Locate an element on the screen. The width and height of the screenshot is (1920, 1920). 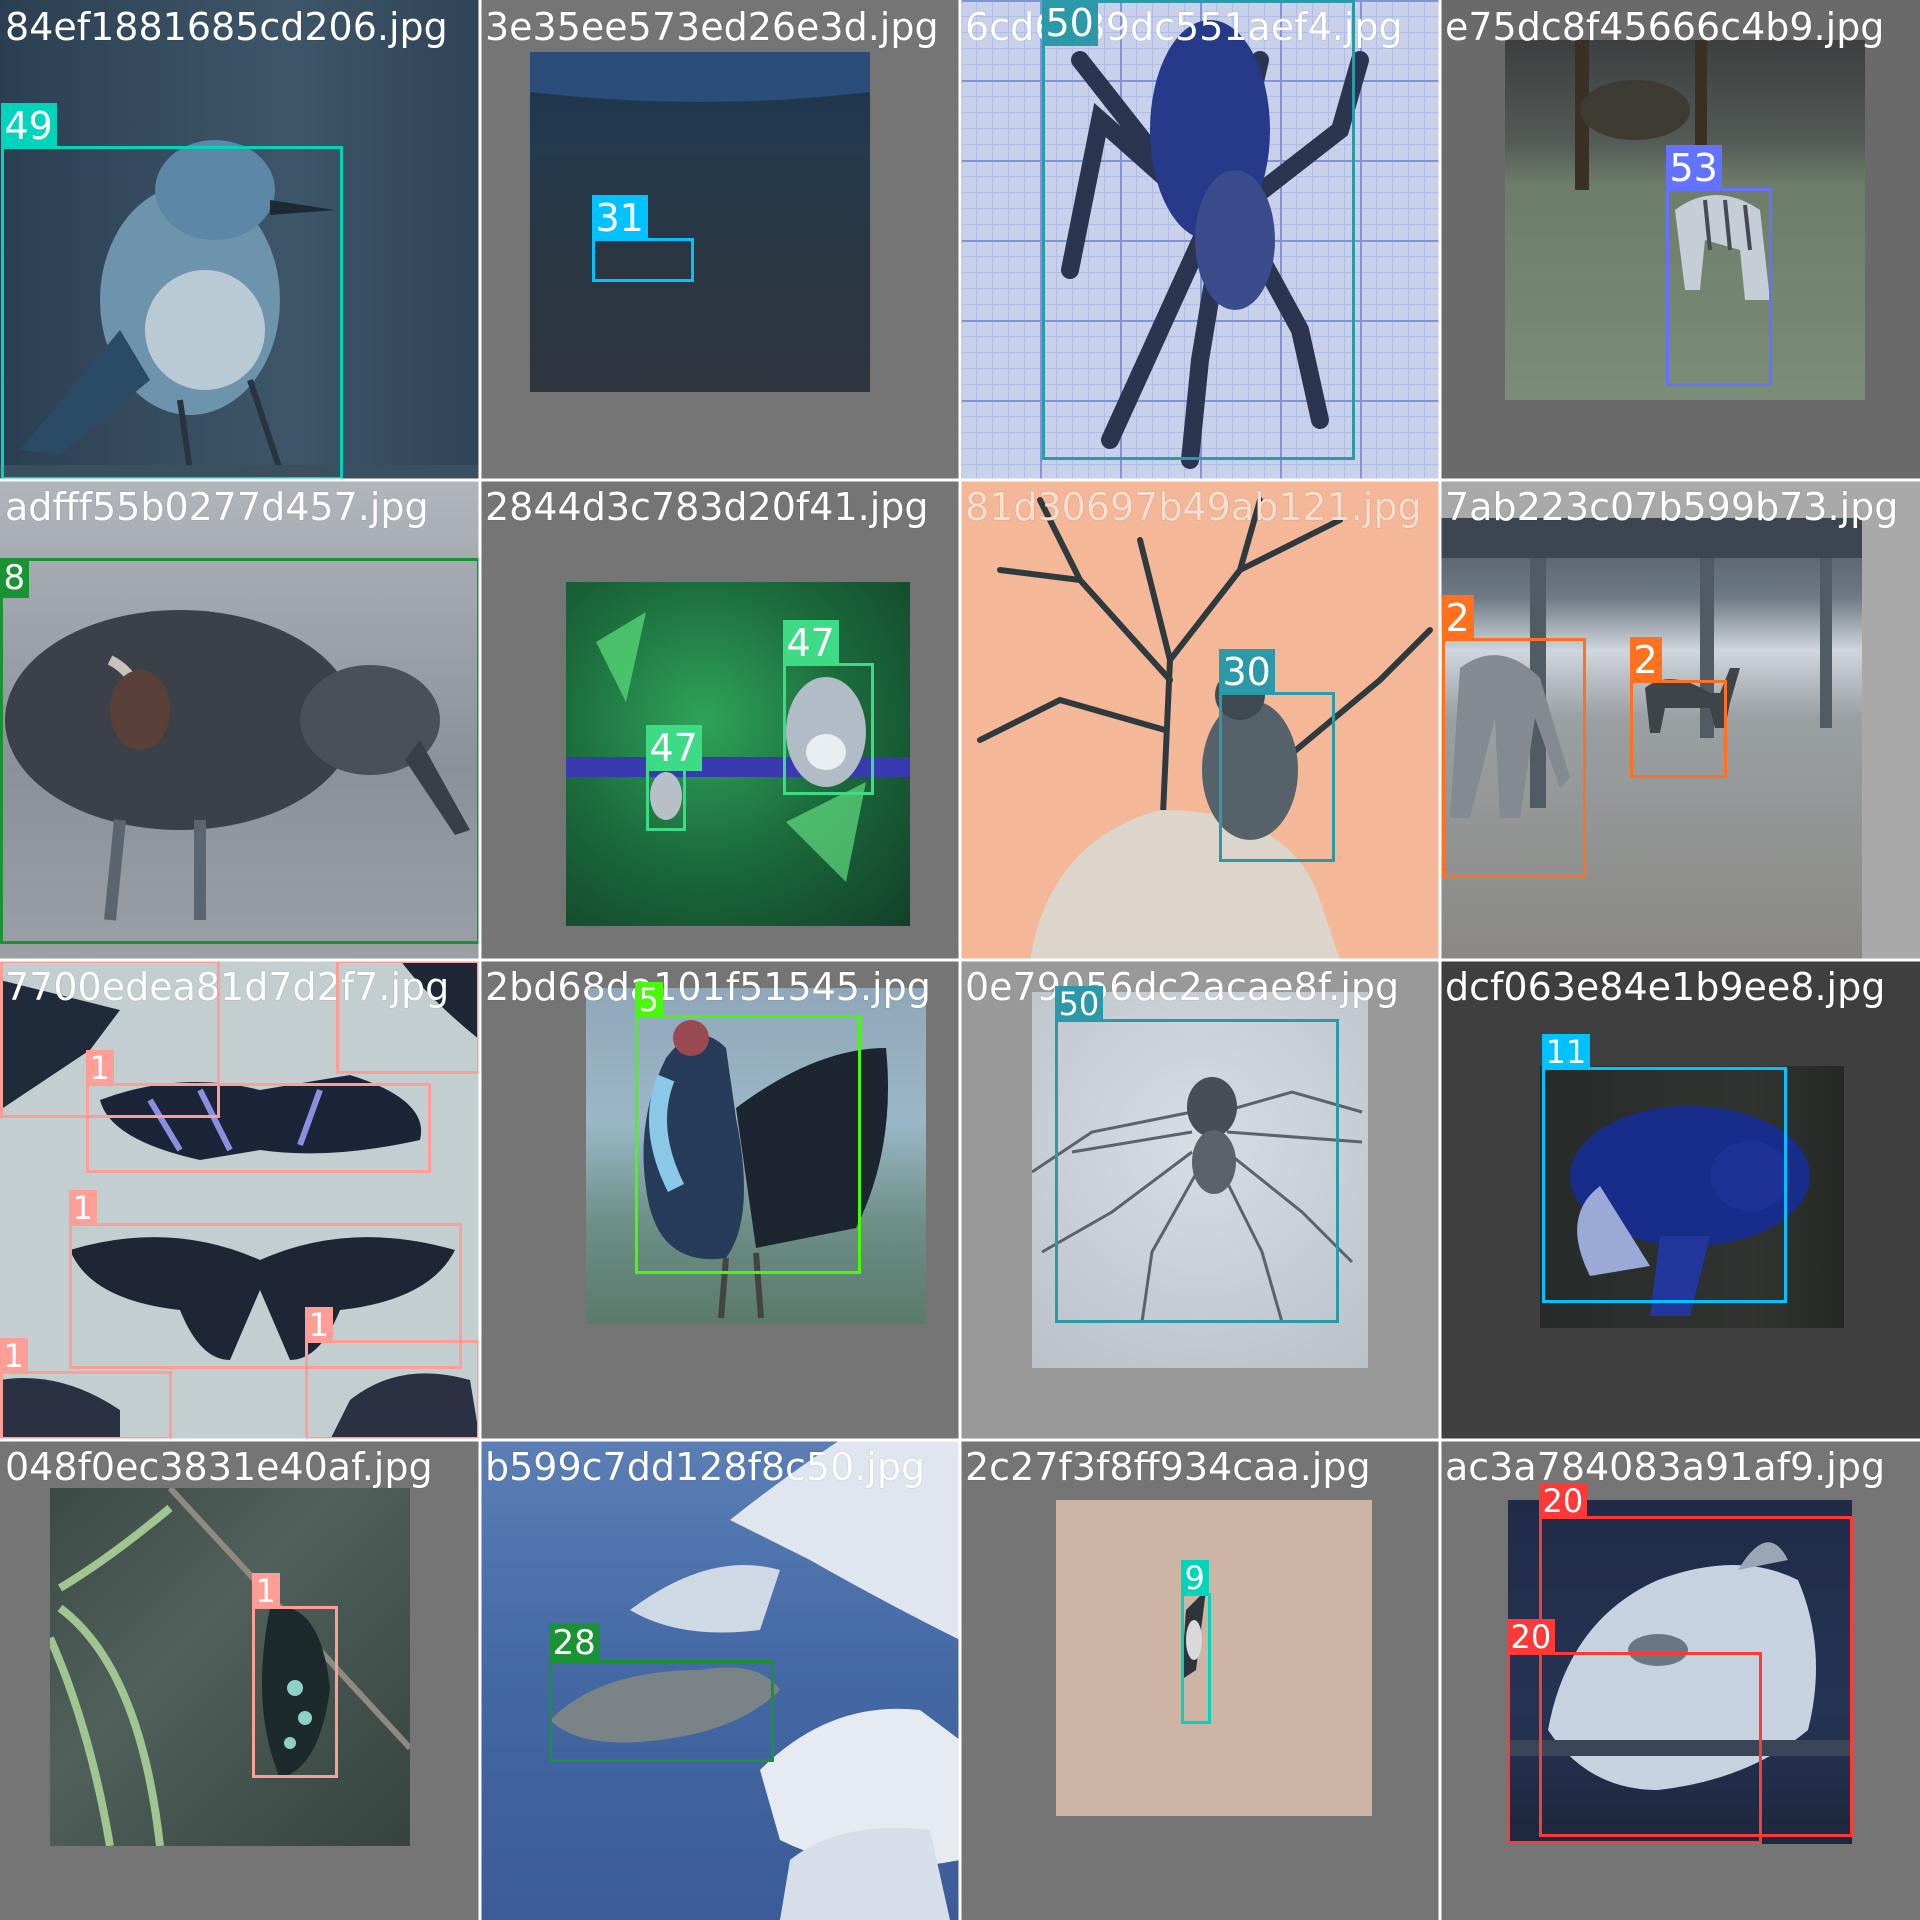
tile-14: 2c27f3f8ff934caa.jpg 9 is located at coordinates (1200, 1680).